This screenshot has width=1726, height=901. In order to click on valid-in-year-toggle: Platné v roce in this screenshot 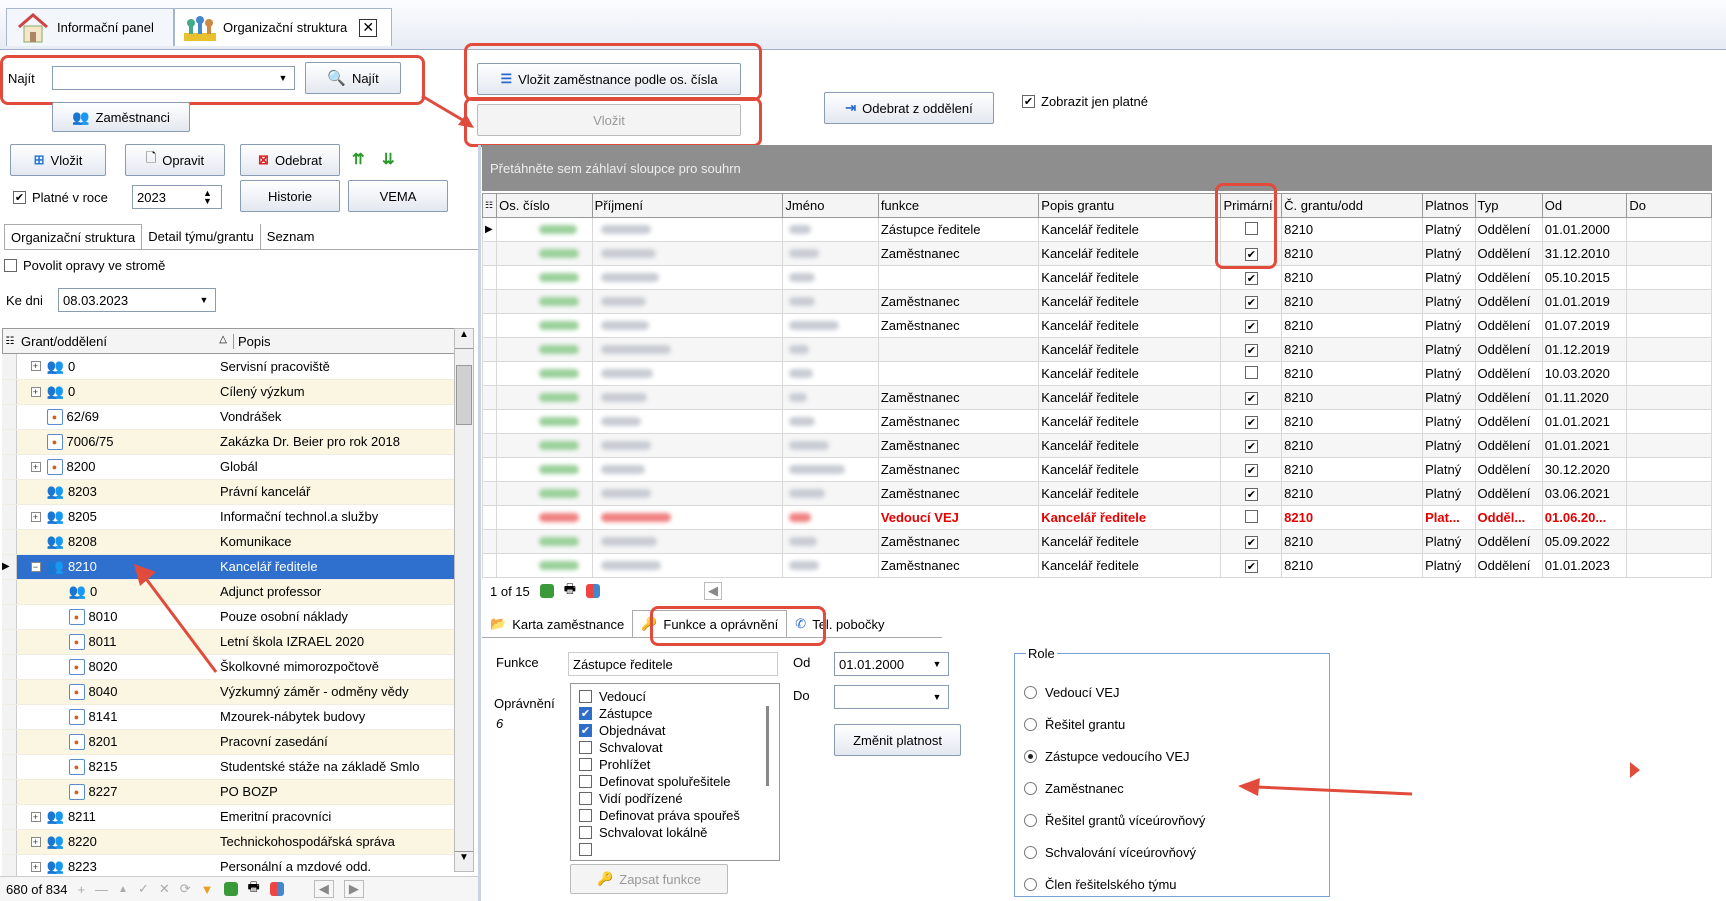, I will do `click(60, 197)`.